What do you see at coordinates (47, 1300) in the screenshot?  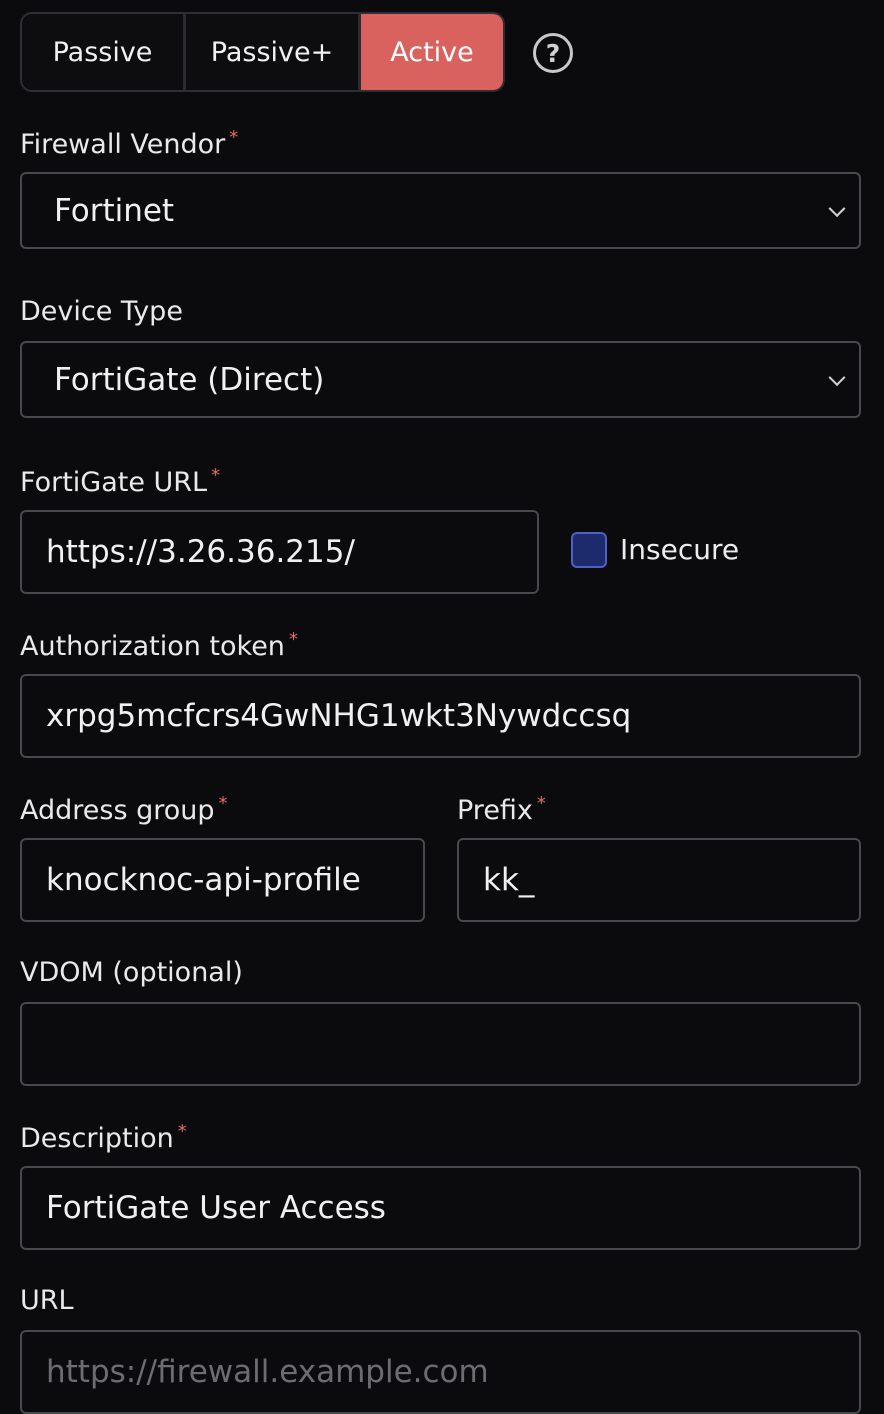 I see `url-label: URL` at bounding box center [47, 1300].